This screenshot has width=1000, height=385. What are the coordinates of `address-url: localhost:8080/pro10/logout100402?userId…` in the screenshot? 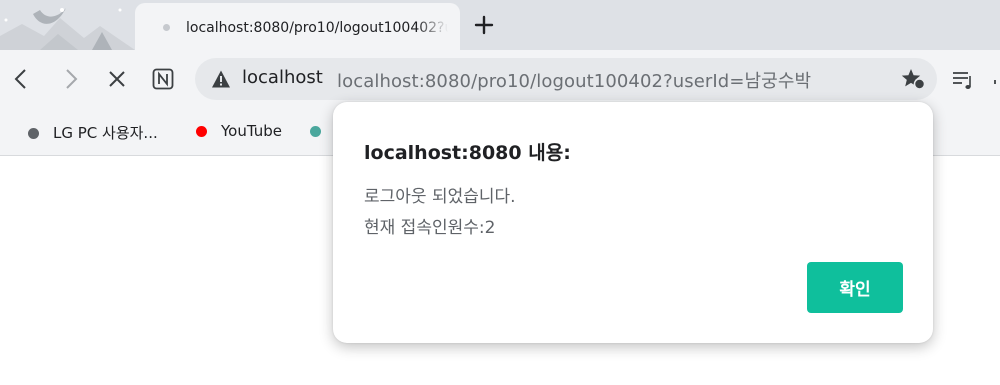 It's located at (574, 81).